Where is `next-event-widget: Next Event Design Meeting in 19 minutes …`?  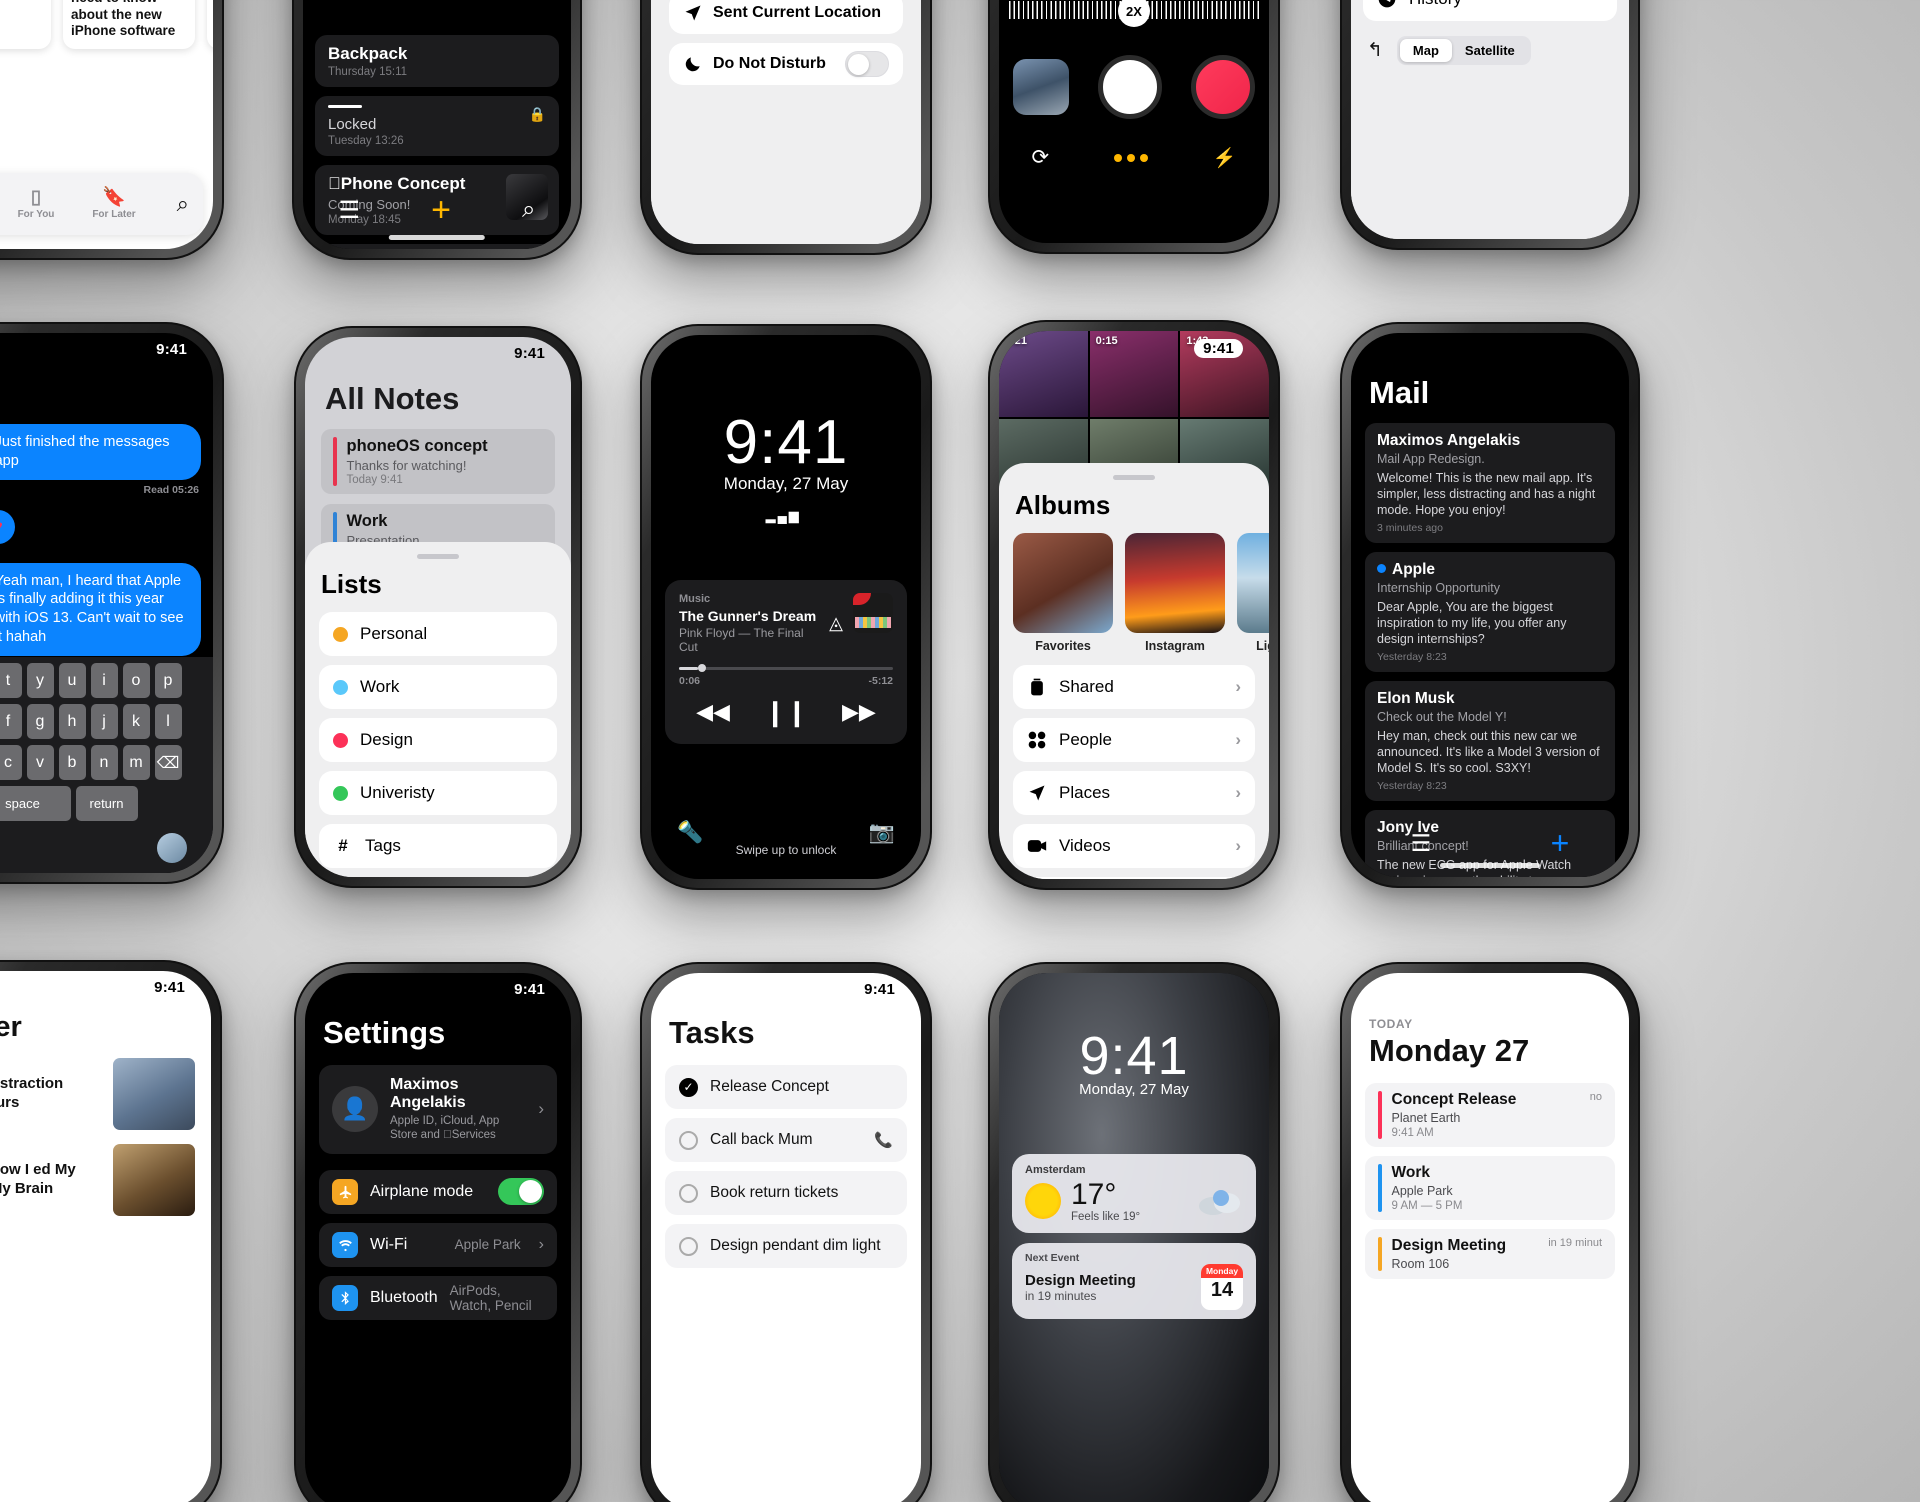
next-event-widget: Next Event Design Meeting in 19 minutes … is located at coordinates (1134, 1280).